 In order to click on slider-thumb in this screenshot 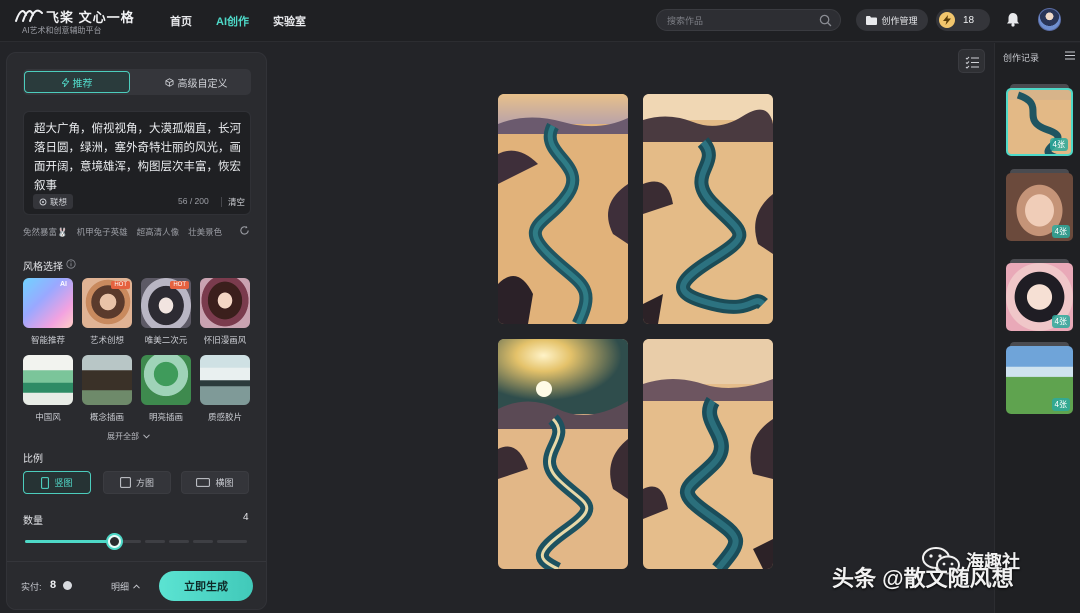, I will do `click(114, 541)`.